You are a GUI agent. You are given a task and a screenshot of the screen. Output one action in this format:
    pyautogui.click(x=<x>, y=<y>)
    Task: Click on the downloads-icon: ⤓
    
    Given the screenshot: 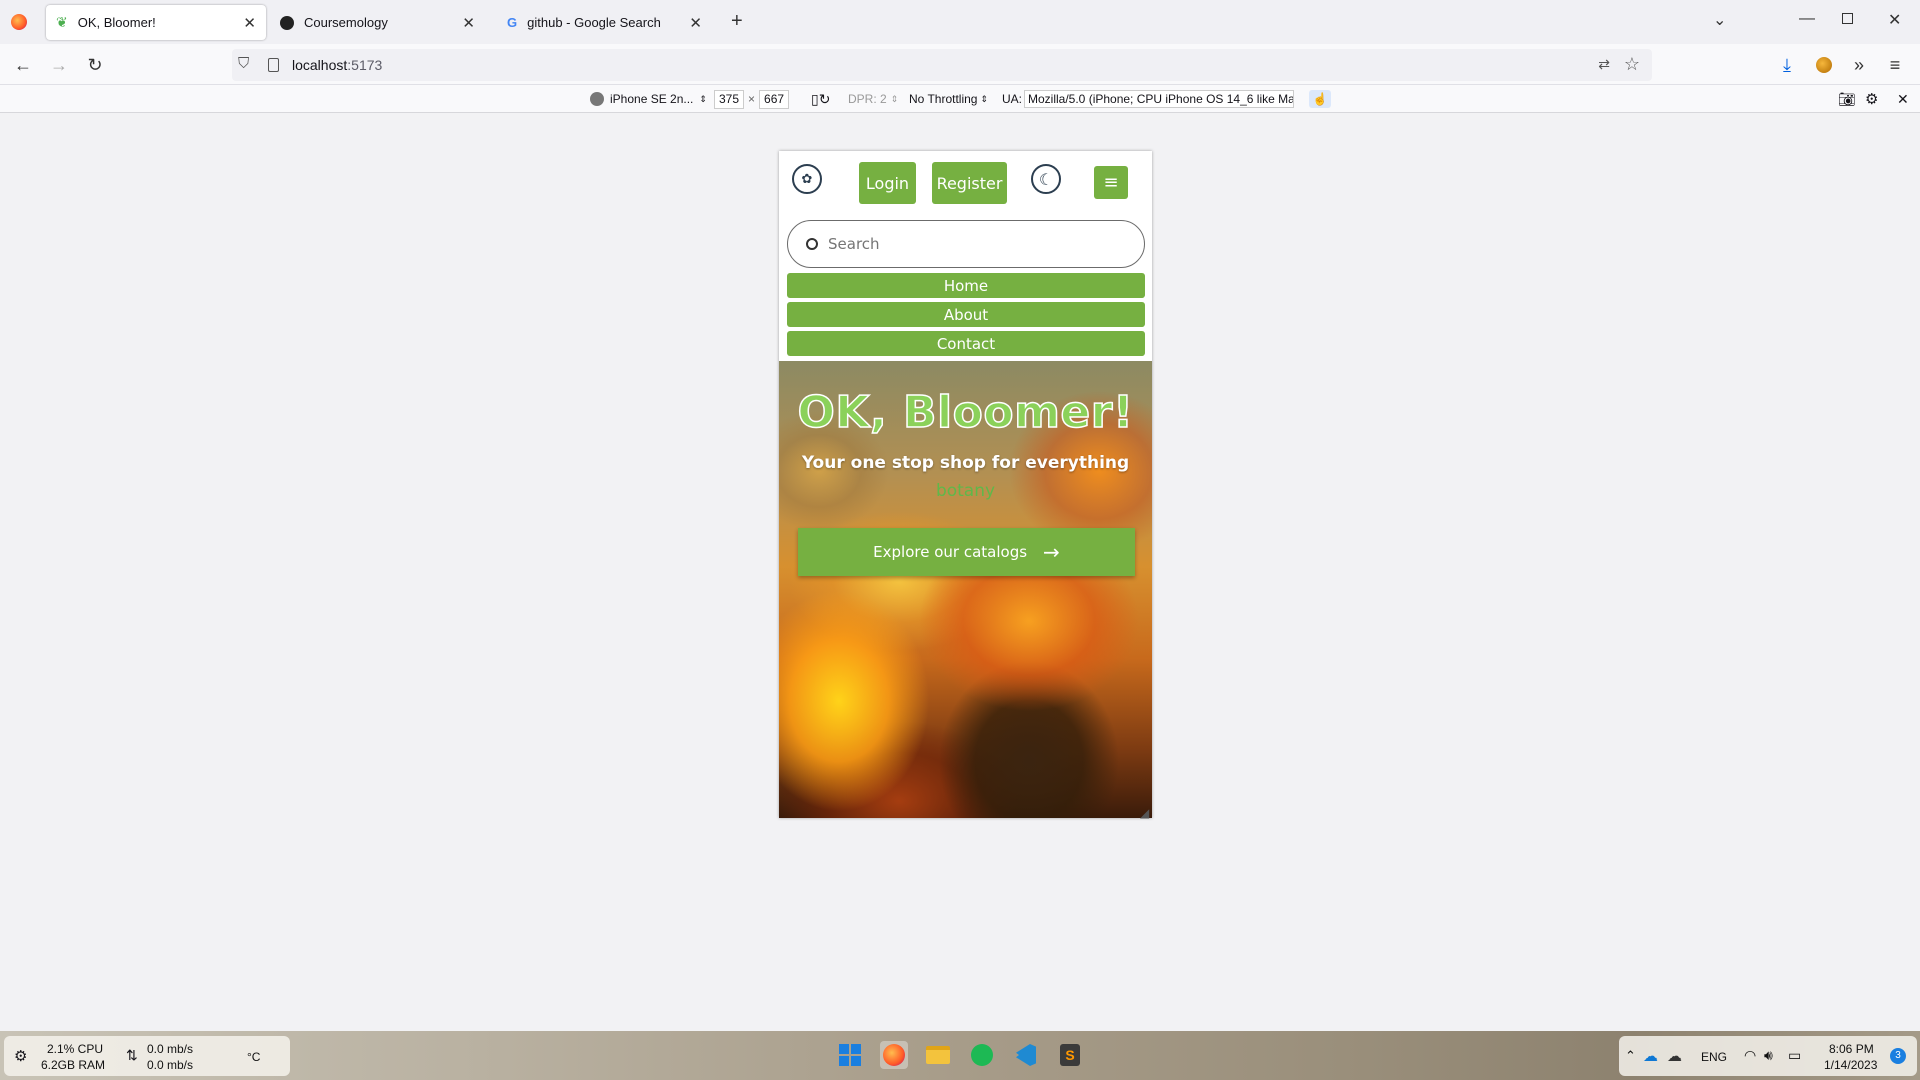 What is the action you would take?
    pyautogui.click(x=1787, y=65)
    